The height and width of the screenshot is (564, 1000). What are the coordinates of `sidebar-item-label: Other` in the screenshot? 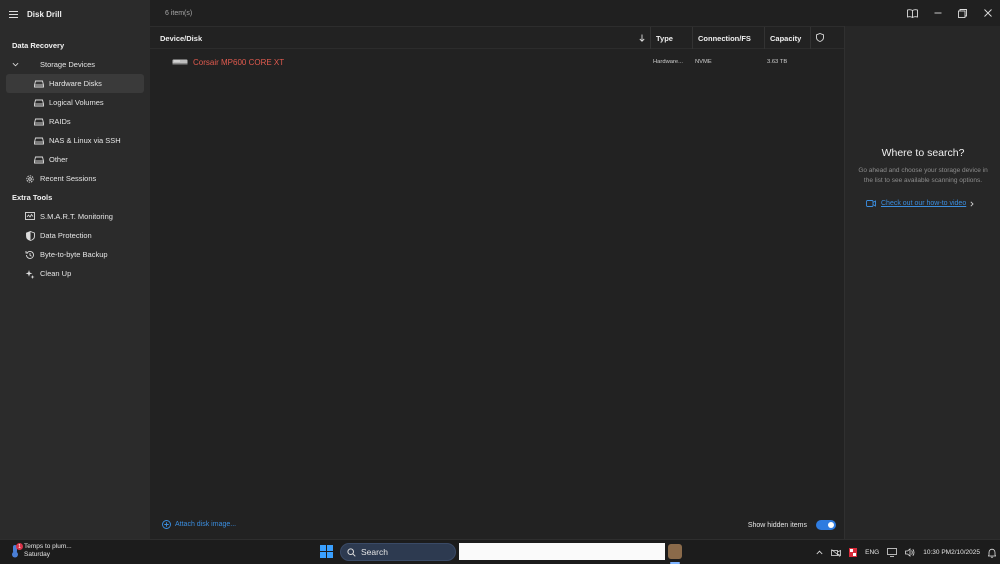 It's located at (58, 159).